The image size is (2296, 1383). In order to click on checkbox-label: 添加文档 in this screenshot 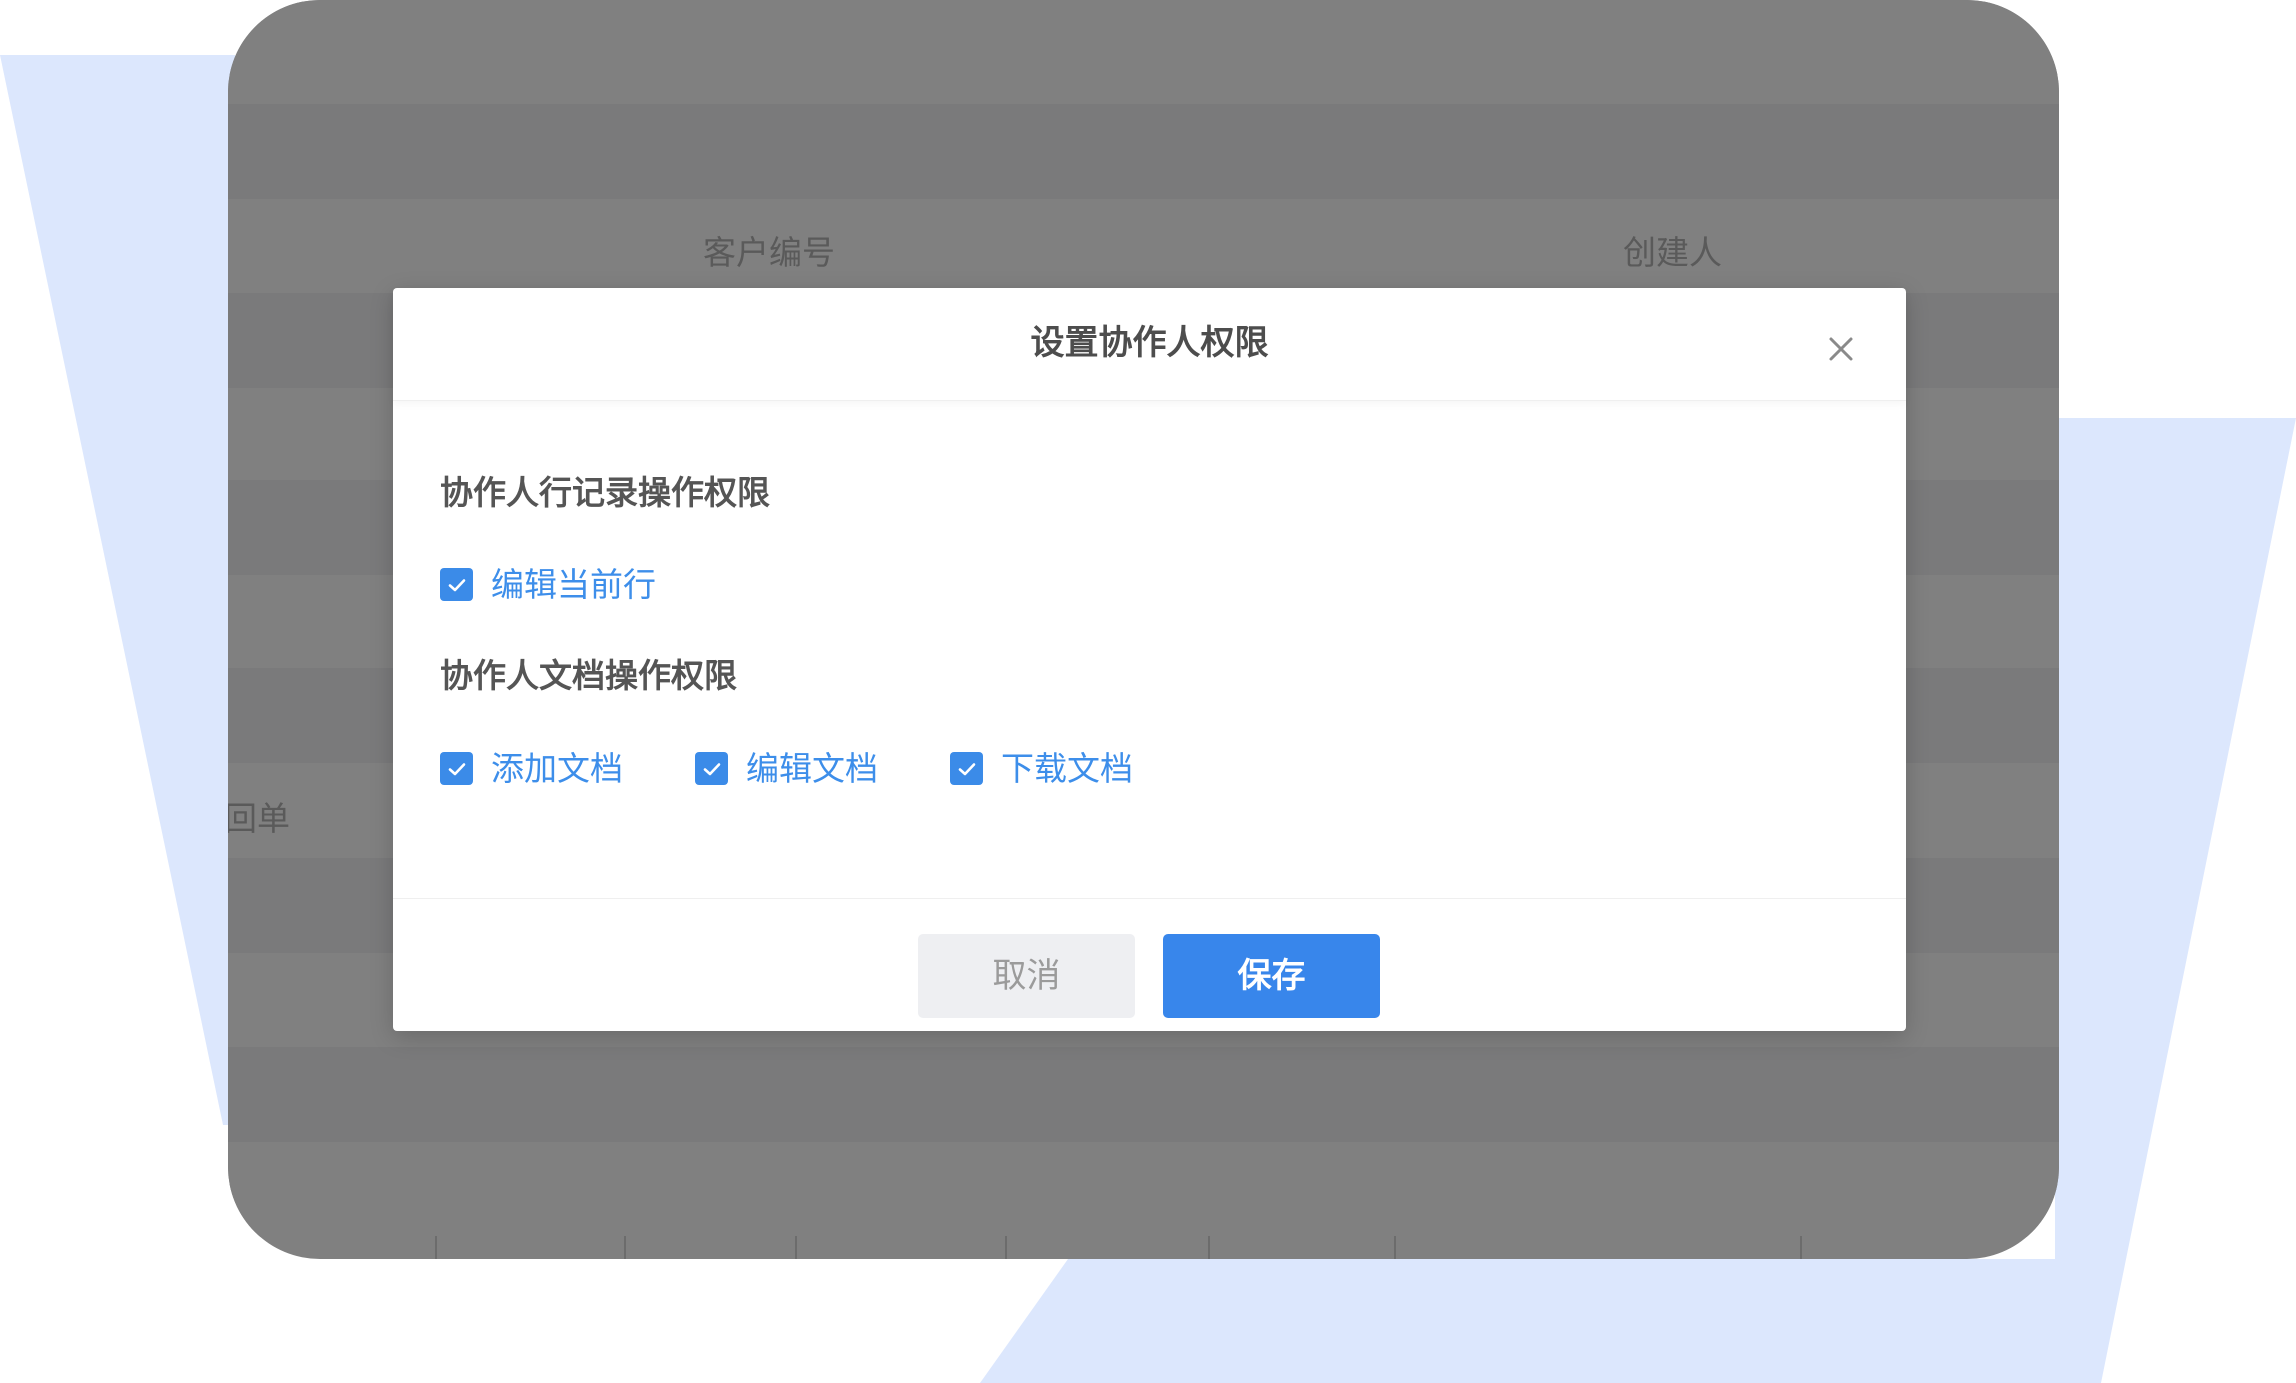, I will do `click(557, 768)`.